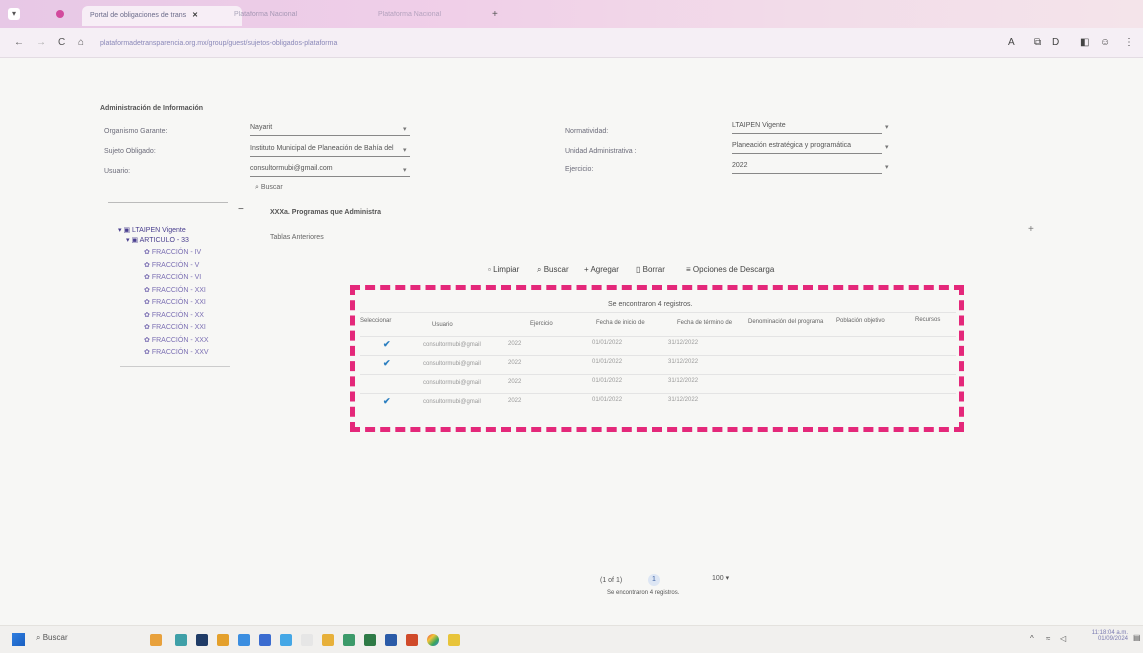 The height and width of the screenshot is (653, 1143). Describe the element at coordinates (265, 640) in the screenshot. I see `store-icon` at that location.